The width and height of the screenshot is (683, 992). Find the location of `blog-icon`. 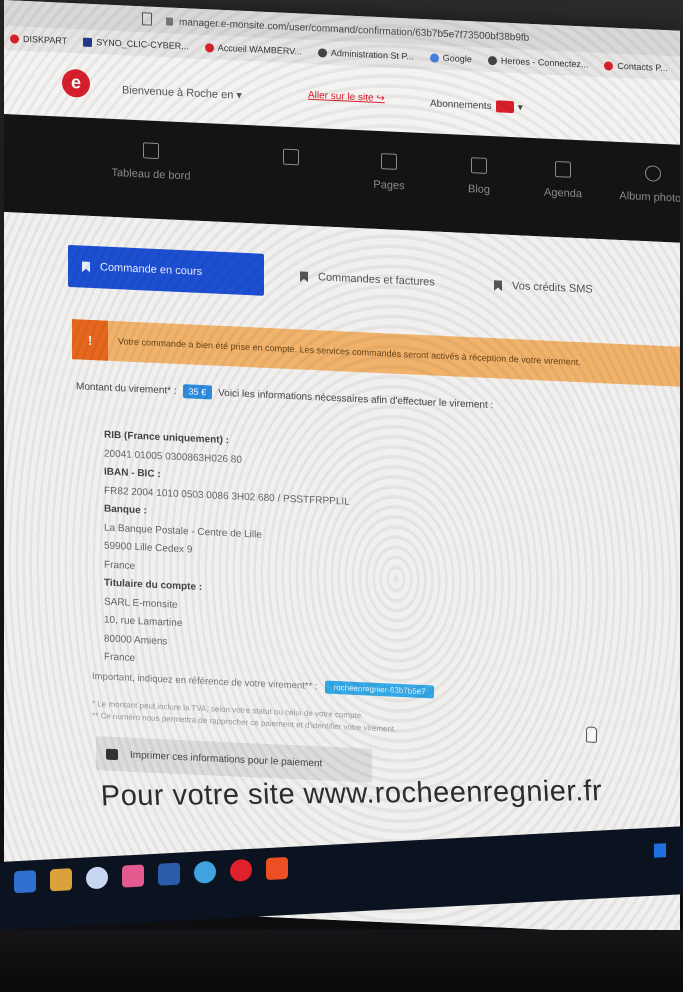

blog-icon is located at coordinates (479, 165).